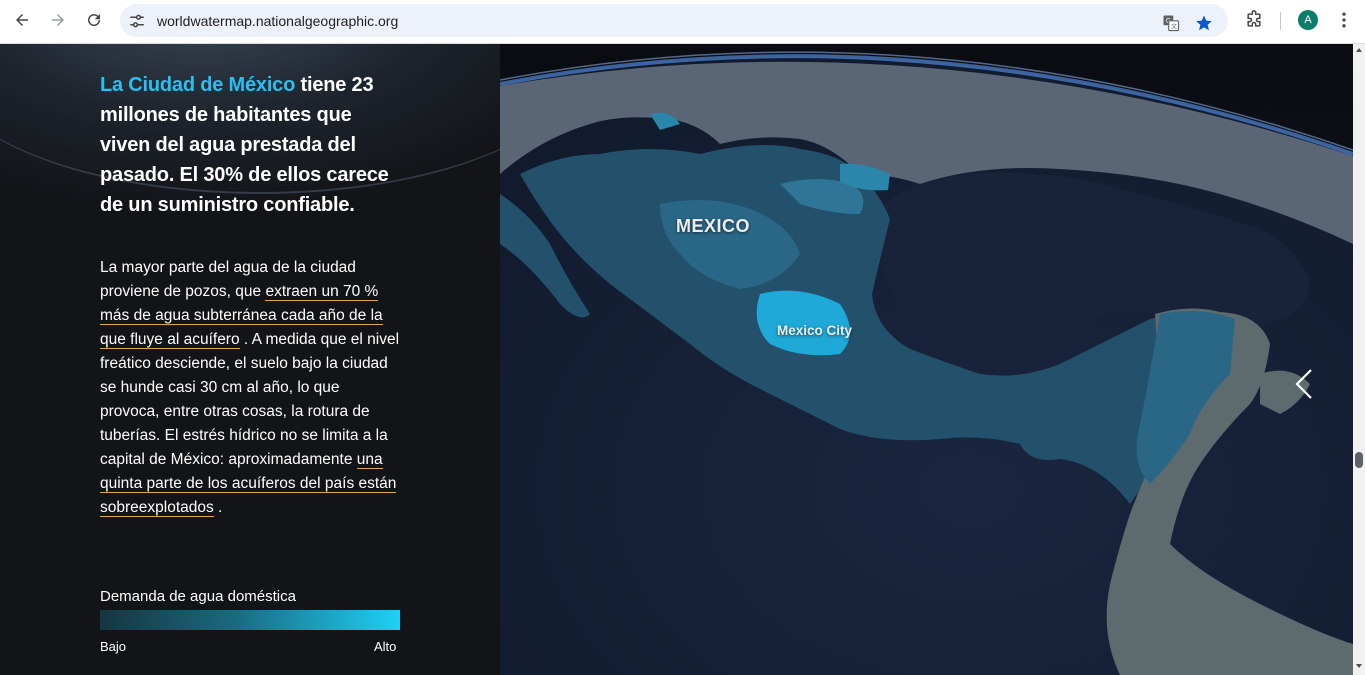 This screenshot has width=1365, height=675. What do you see at coordinates (385, 646) in the screenshot?
I see `legend-high-label: Alto` at bounding box center [385, 646].